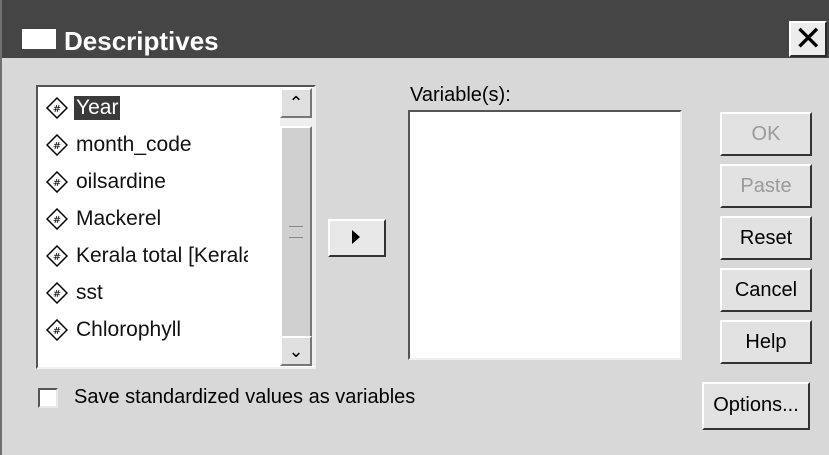 The height and width of the screenshot is (455, 829). Describe the element at coordinates (766, 186) in the screenshot. I see `paste-button: Paste` at that location.